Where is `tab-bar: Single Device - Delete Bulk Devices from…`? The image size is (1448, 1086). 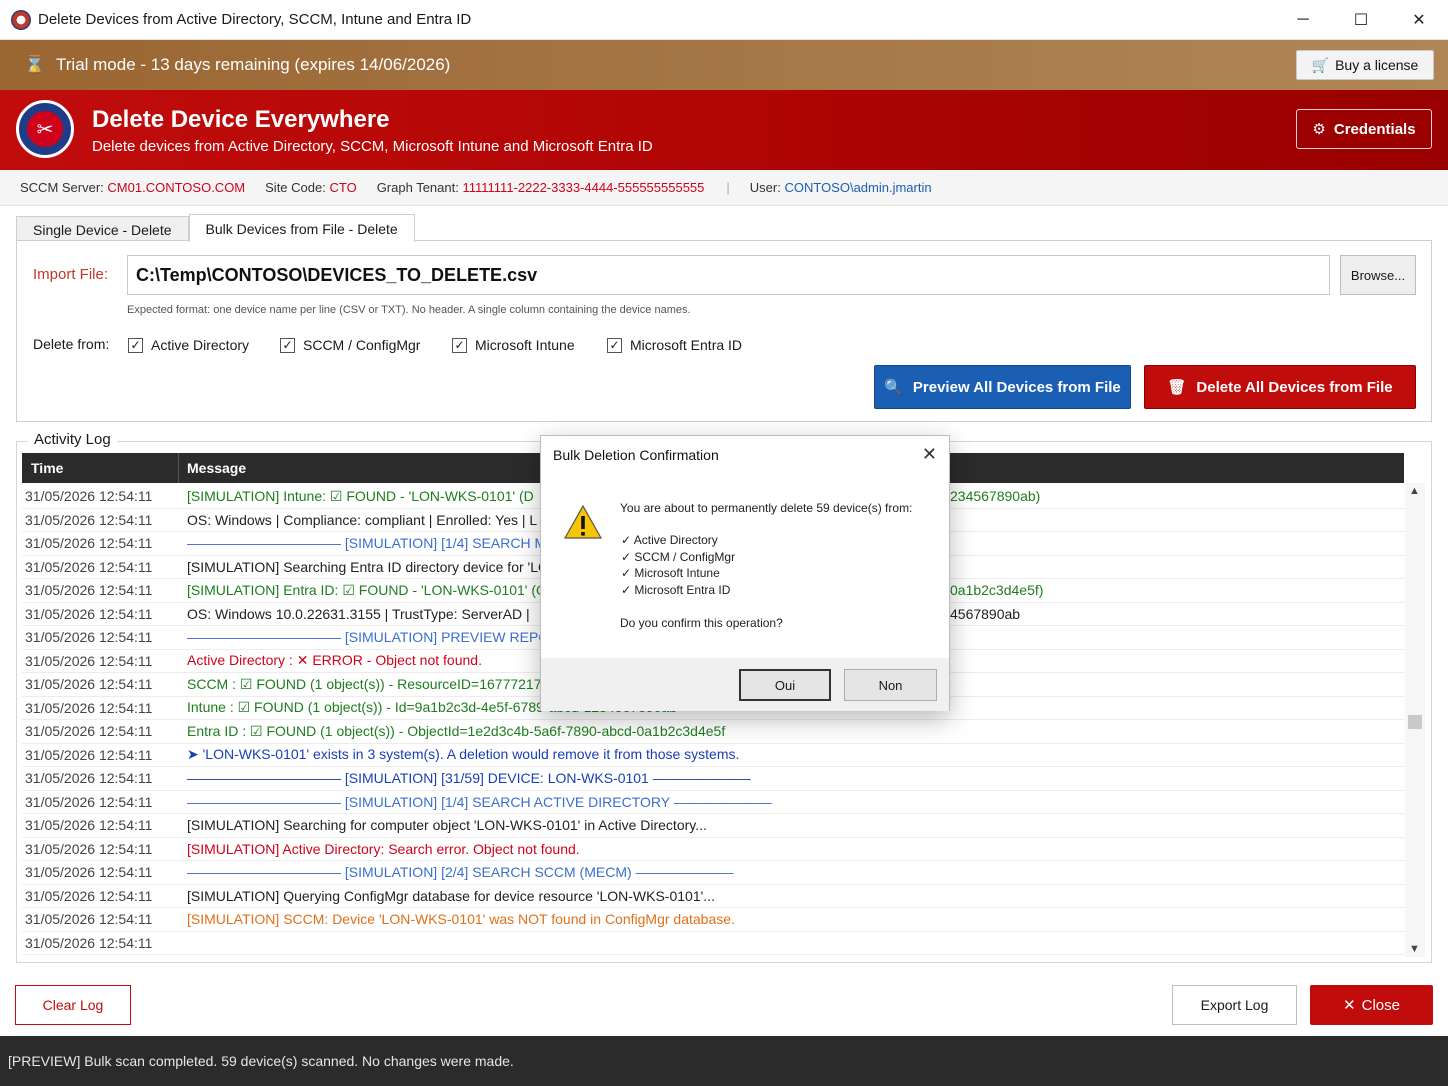 tab-bar: Single Device - Delete Bulk Devices from… is located at coordinates (215, 228).